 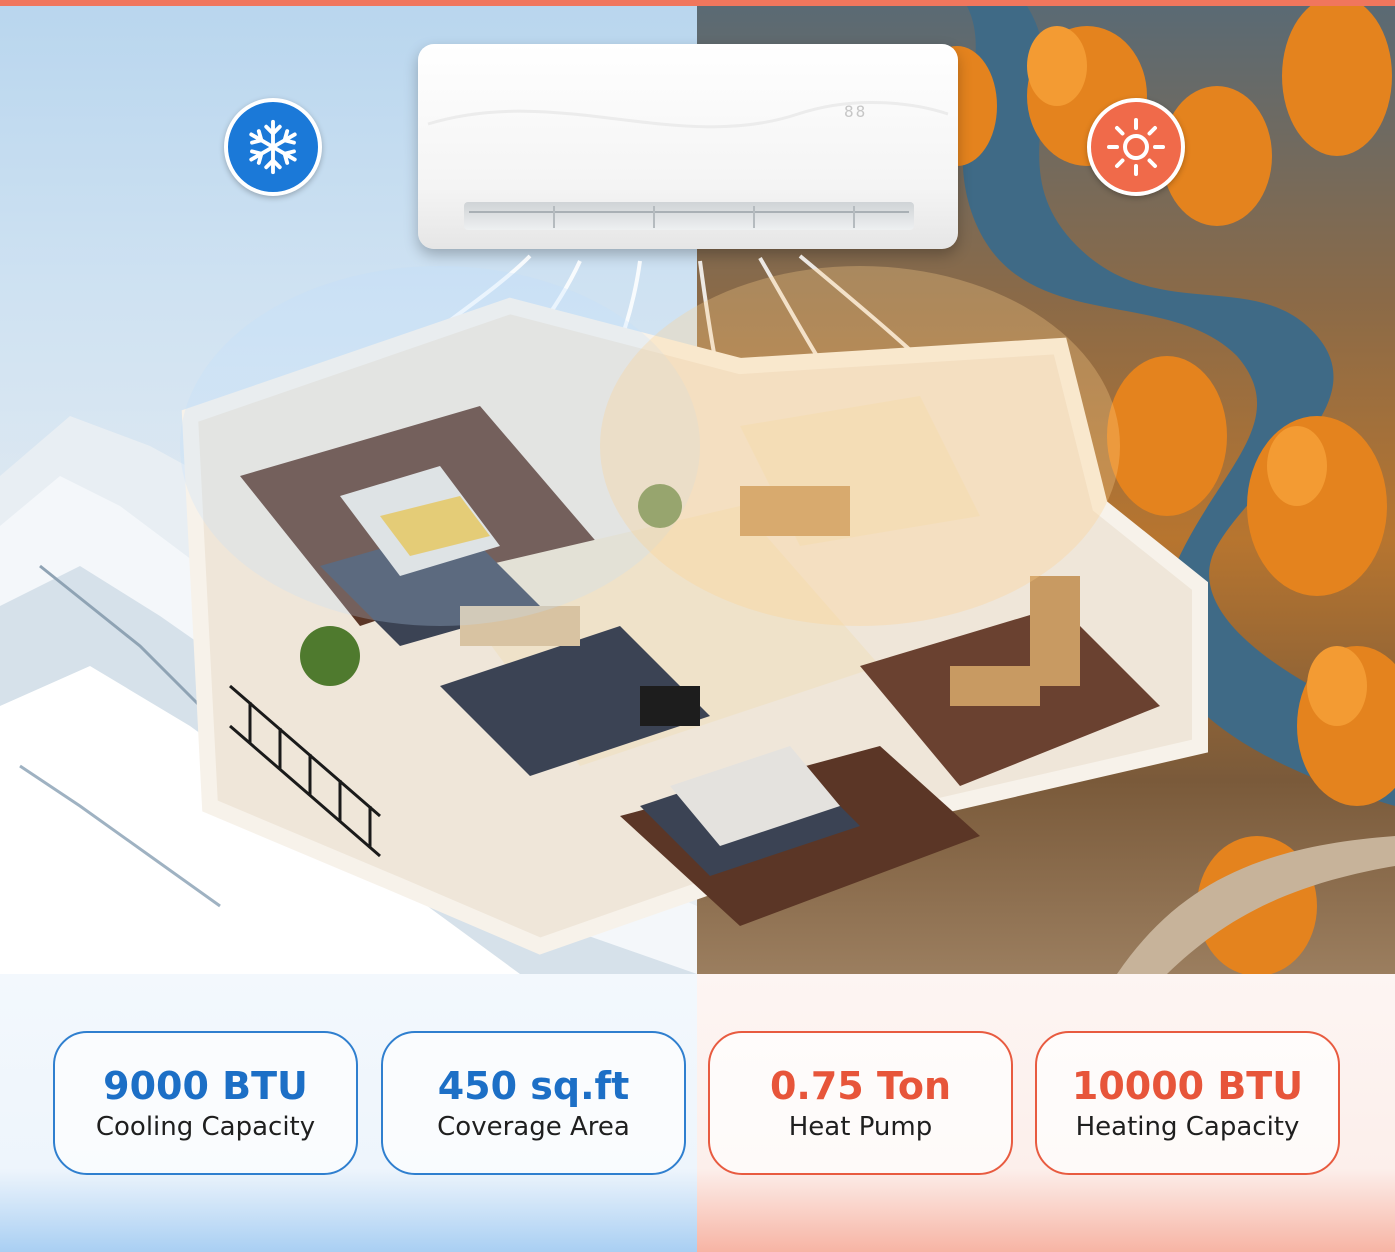 I want to click on ac-display-readout: 88, so click(x=856, y=111).